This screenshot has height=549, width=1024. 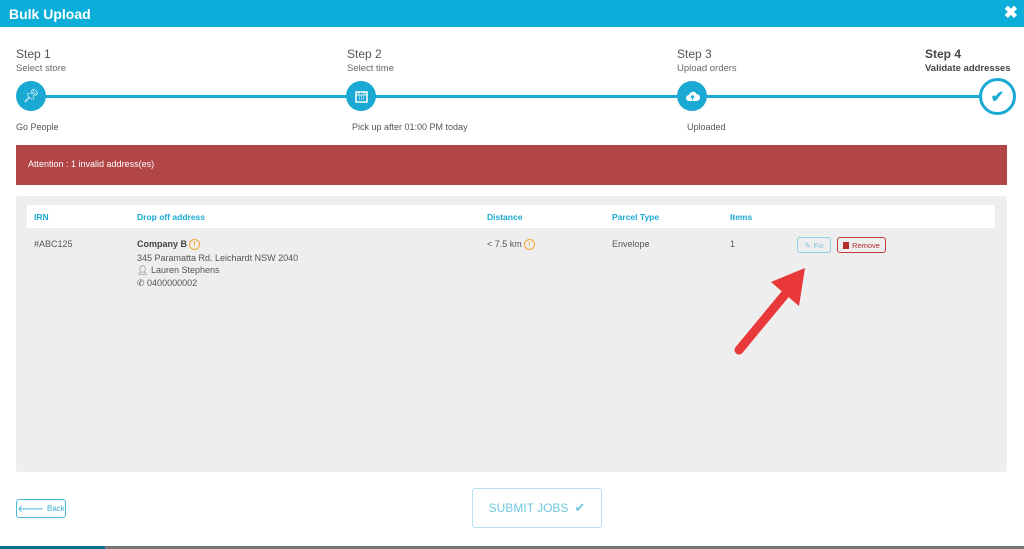 What do you see at coordinates (692, 96) in the screenshot?
I see `cloud-upload-icon` at bounding box center [692, 96].